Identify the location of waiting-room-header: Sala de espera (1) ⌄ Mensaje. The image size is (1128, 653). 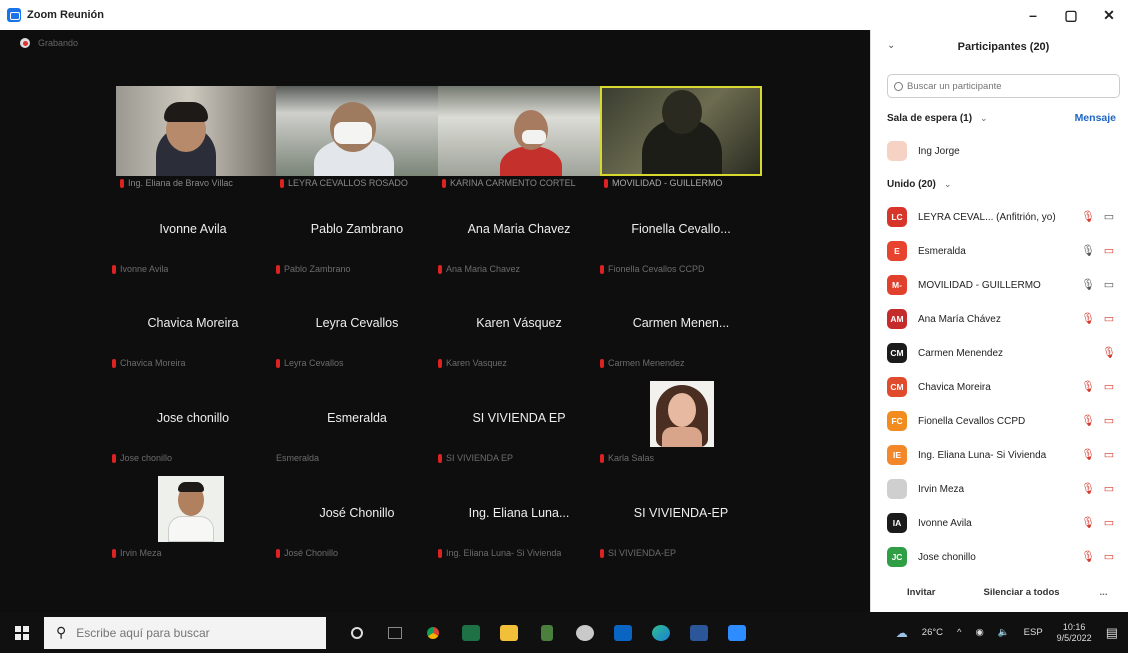
(999, 118).